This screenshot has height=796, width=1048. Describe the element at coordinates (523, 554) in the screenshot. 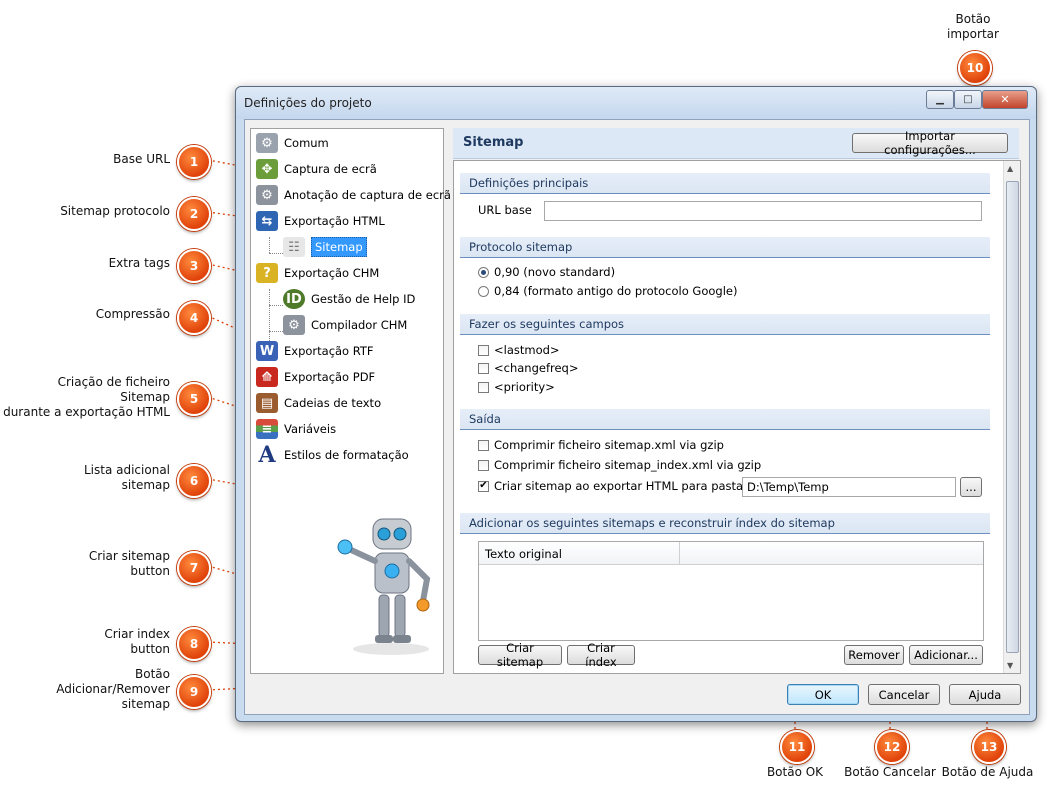

I see `grid-header-original-text: Texto original` at that location.